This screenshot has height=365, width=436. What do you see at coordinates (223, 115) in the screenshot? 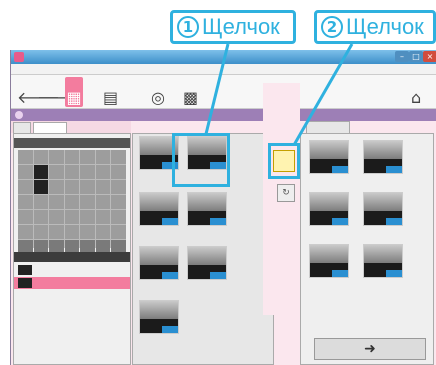
I see `info-bar` at bounding box center [223, 115].